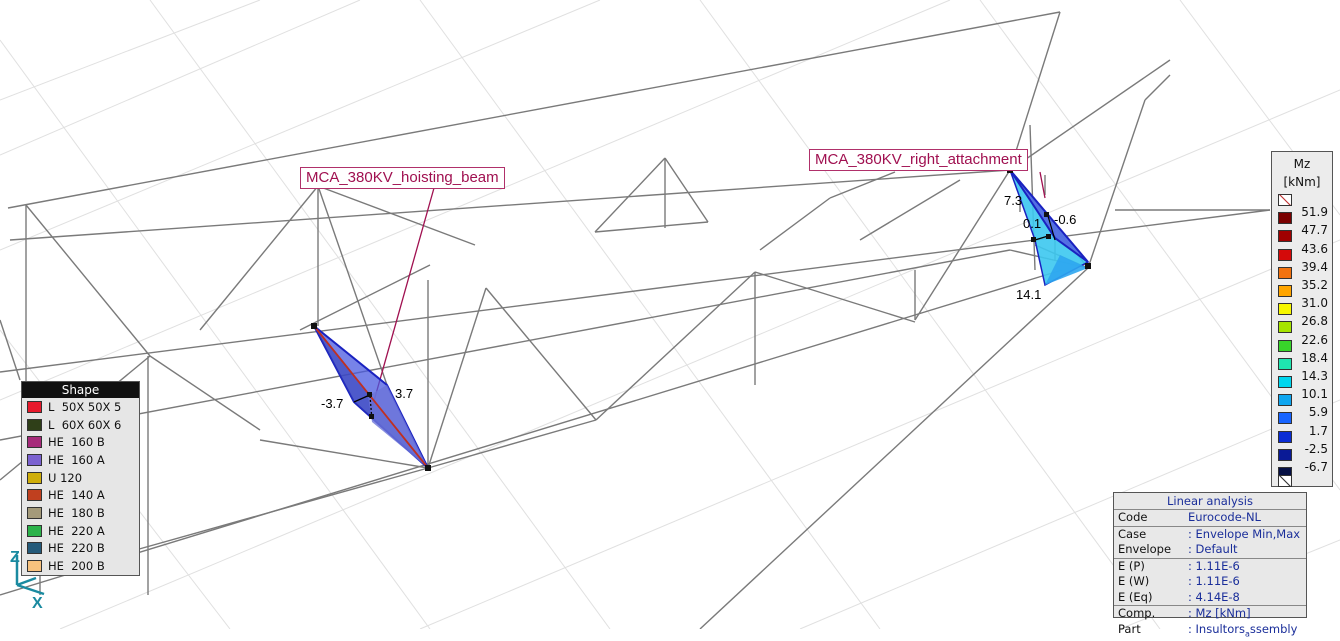 The width and height of the screenshot is (1340, 641). I want to click on analysis-key: Code, so click(1133, 517).